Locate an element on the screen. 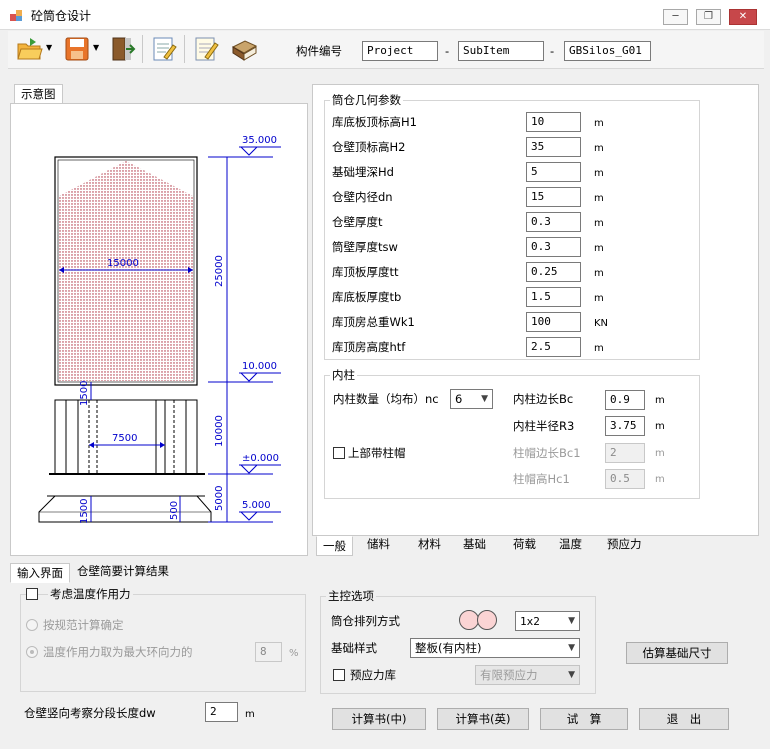 The image size is (770, 749). close-button: ✕ is located at coordinates (743, 17).